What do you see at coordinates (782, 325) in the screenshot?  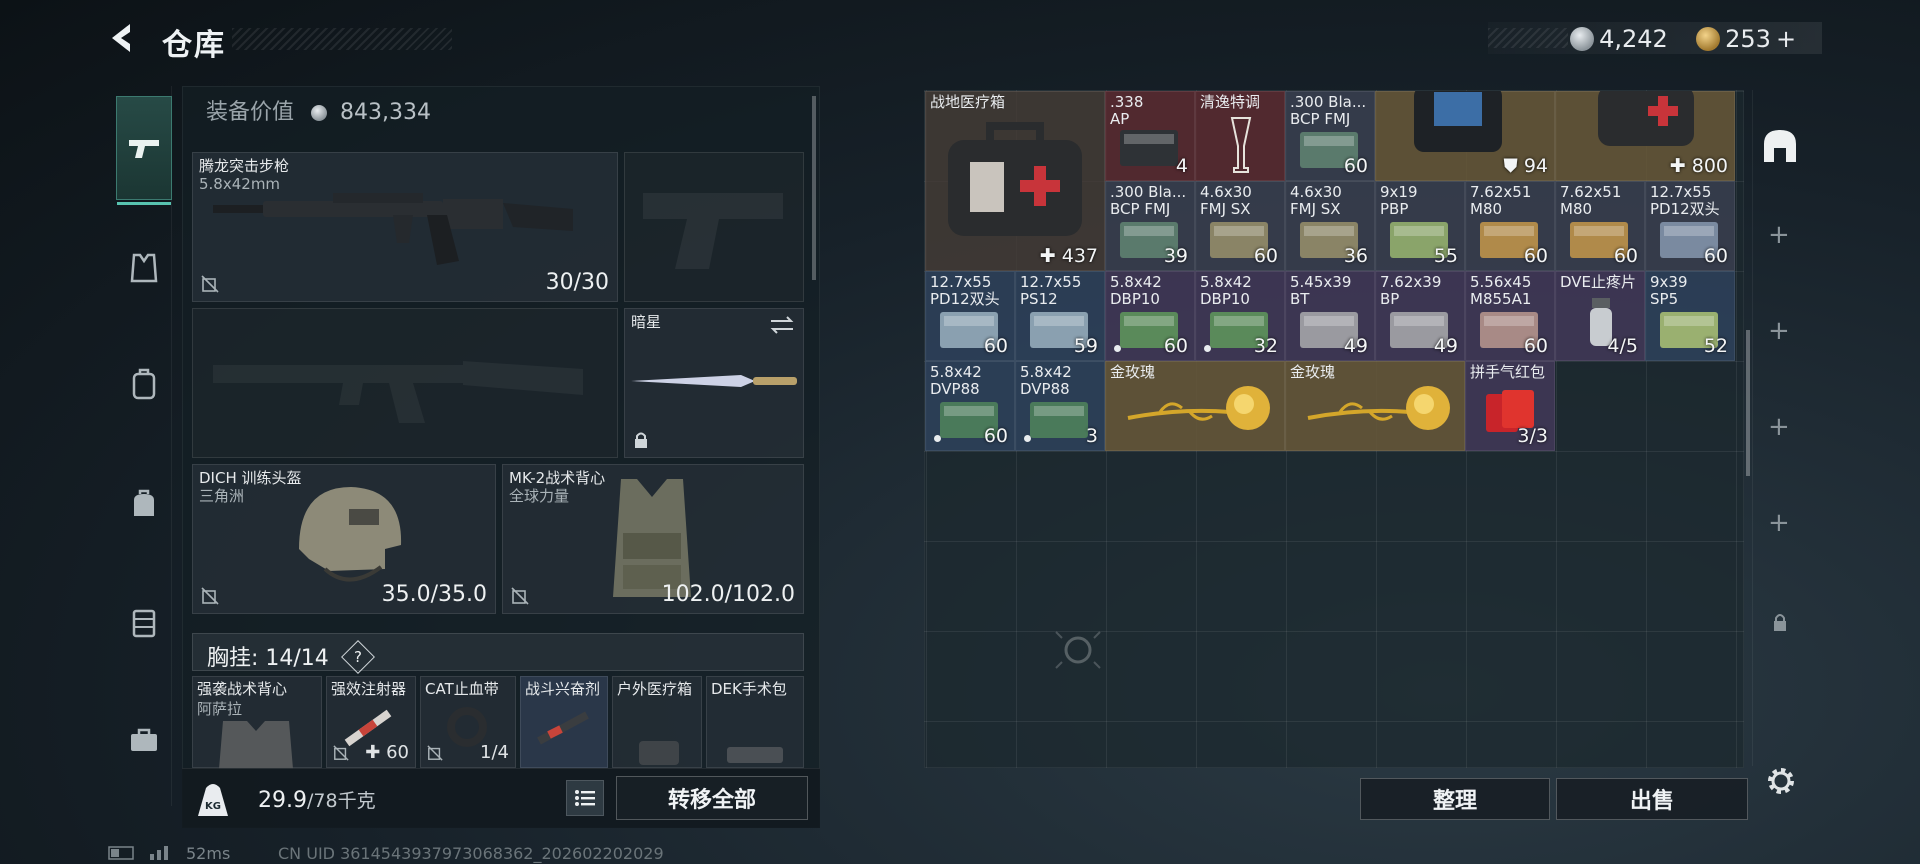 I see `swap-icon` at bounding box center [782, 325].